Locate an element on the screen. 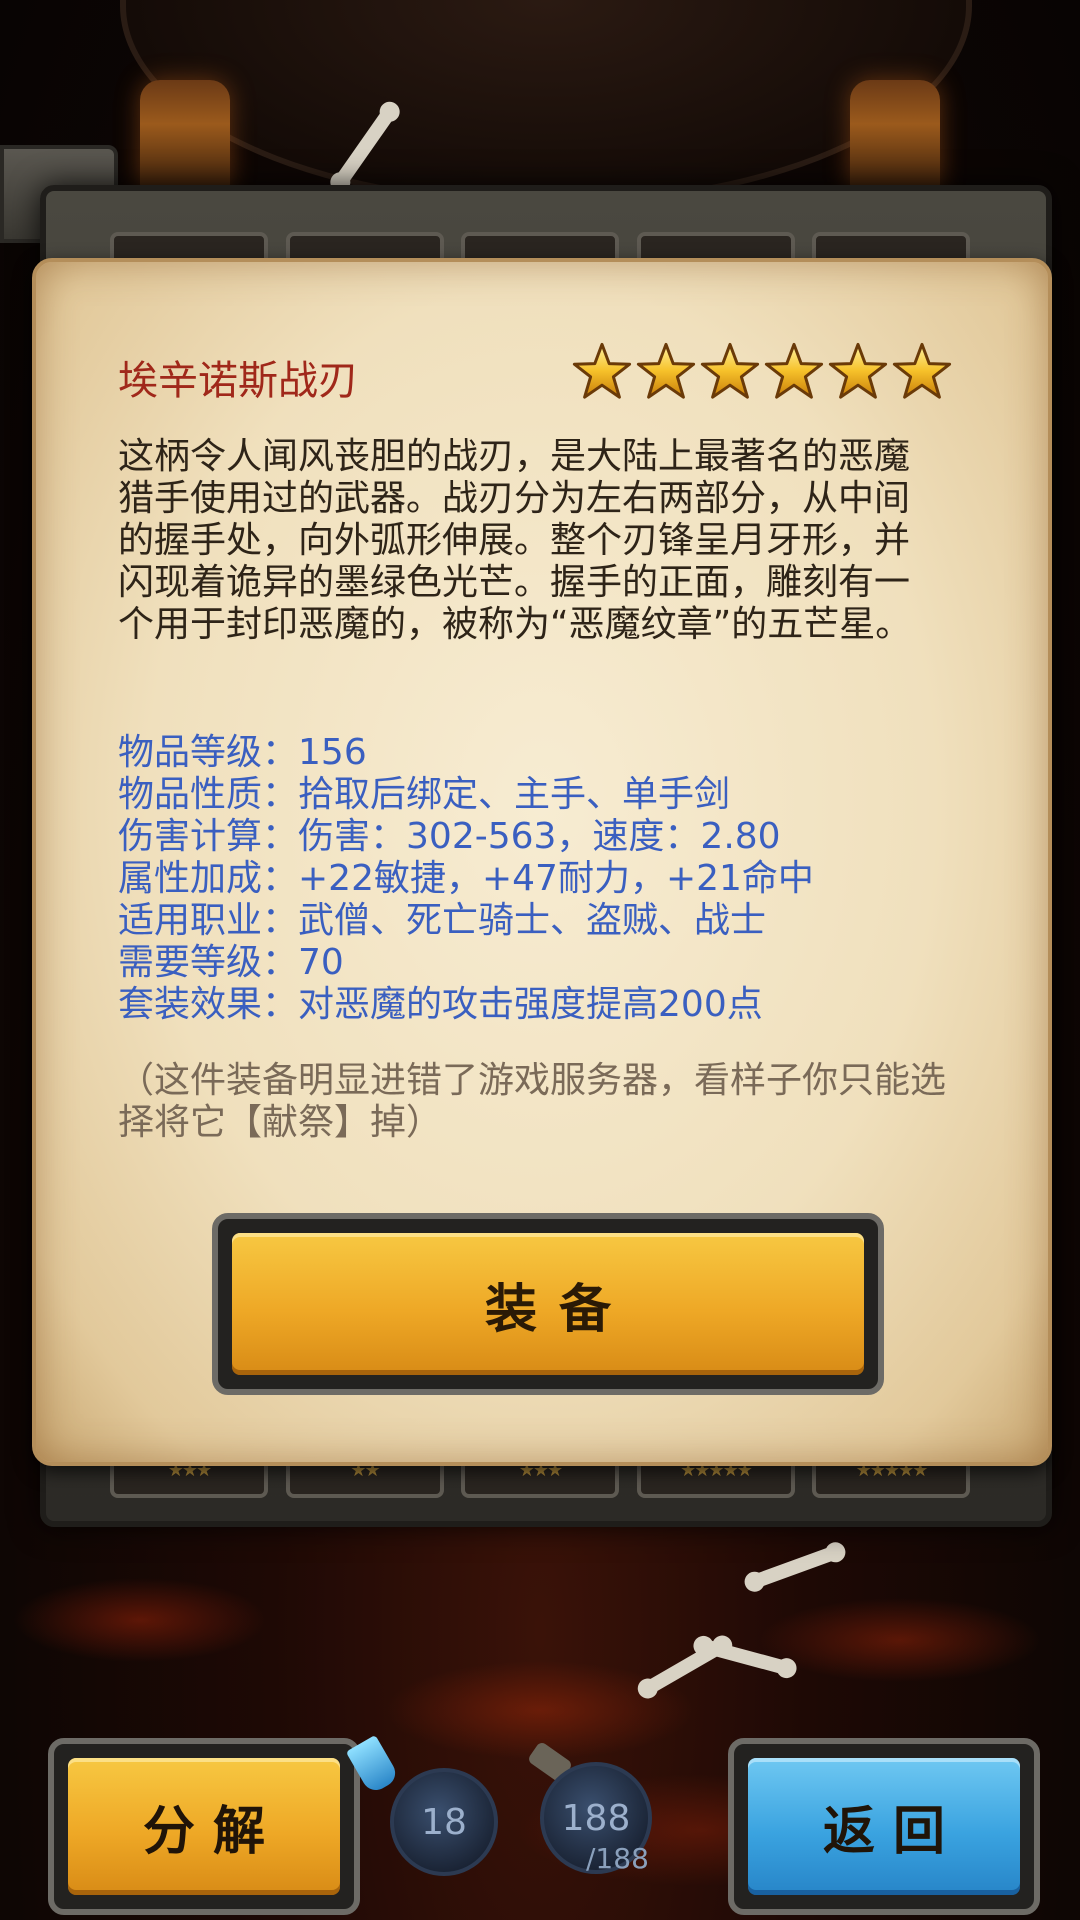  equip-button-face: 装备 is located at coordinates (548, 1304).